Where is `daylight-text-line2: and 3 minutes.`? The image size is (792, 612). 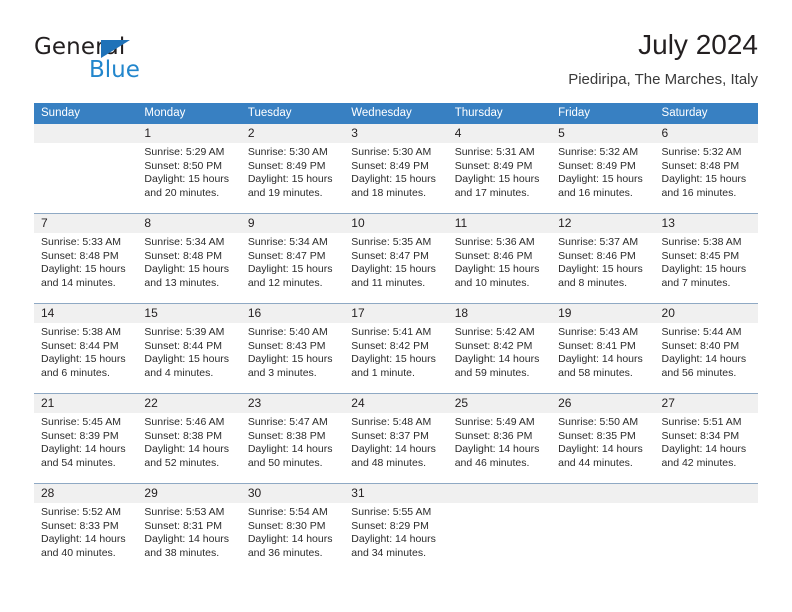
daylight-text-line2: and 3 minutes. is located at coordinates (282, 372).